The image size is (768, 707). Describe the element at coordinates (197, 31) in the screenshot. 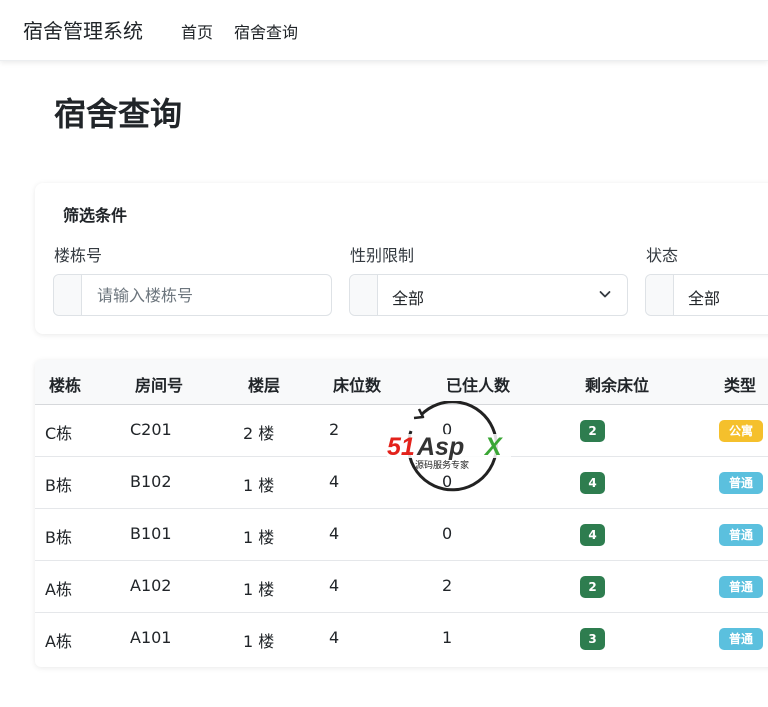

I see `nav-link-home: 首页` at that location.